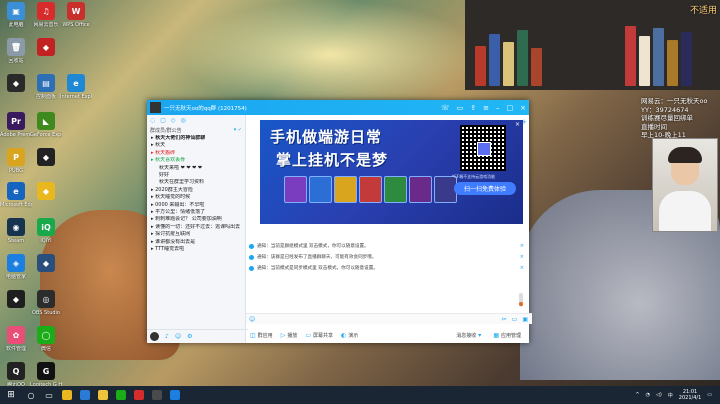 Image resolution: width=720 pixels, height=404 pixels. Describe the element at coordinates (16, 375) in the screenshot. I see `desktop-icon: Q 腾讯QQ` at that location.